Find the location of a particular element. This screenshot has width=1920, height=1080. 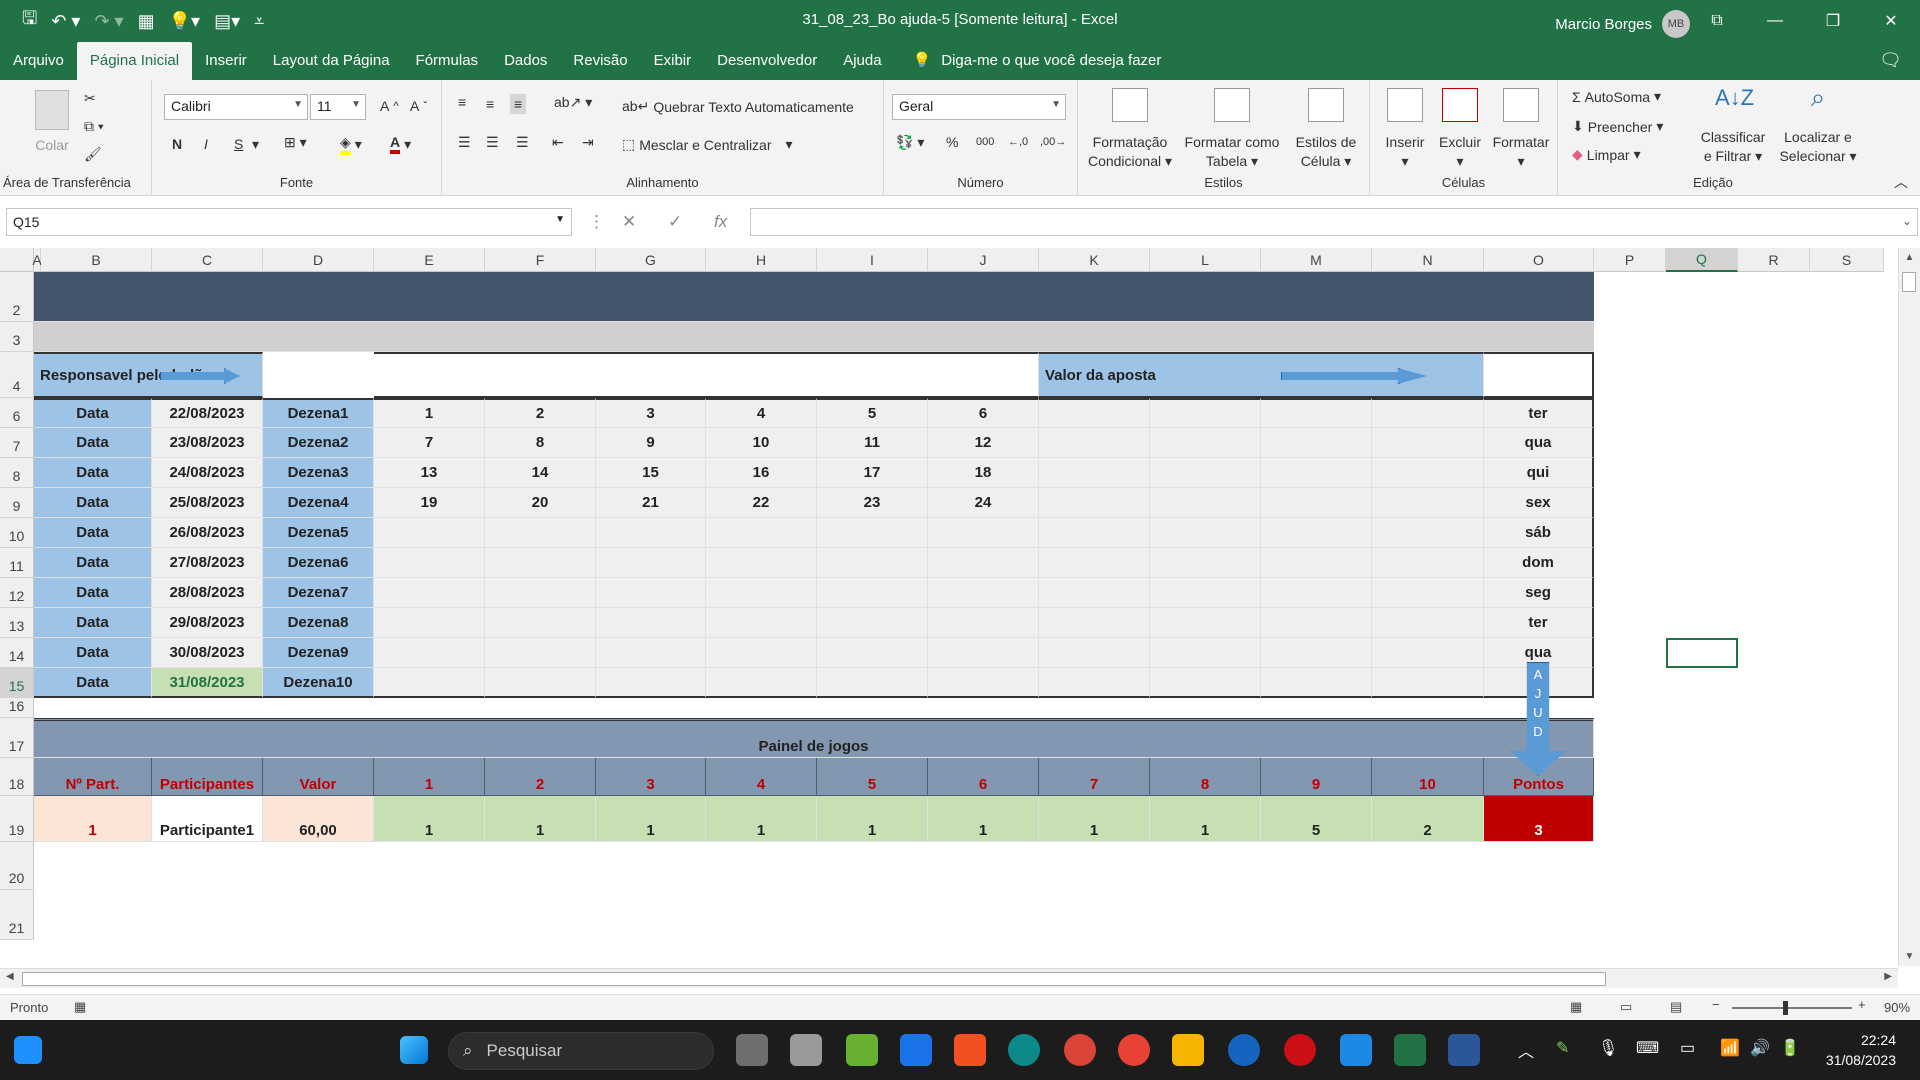

draw-date: 25/08/2023 is located at coordinates (207, 503).